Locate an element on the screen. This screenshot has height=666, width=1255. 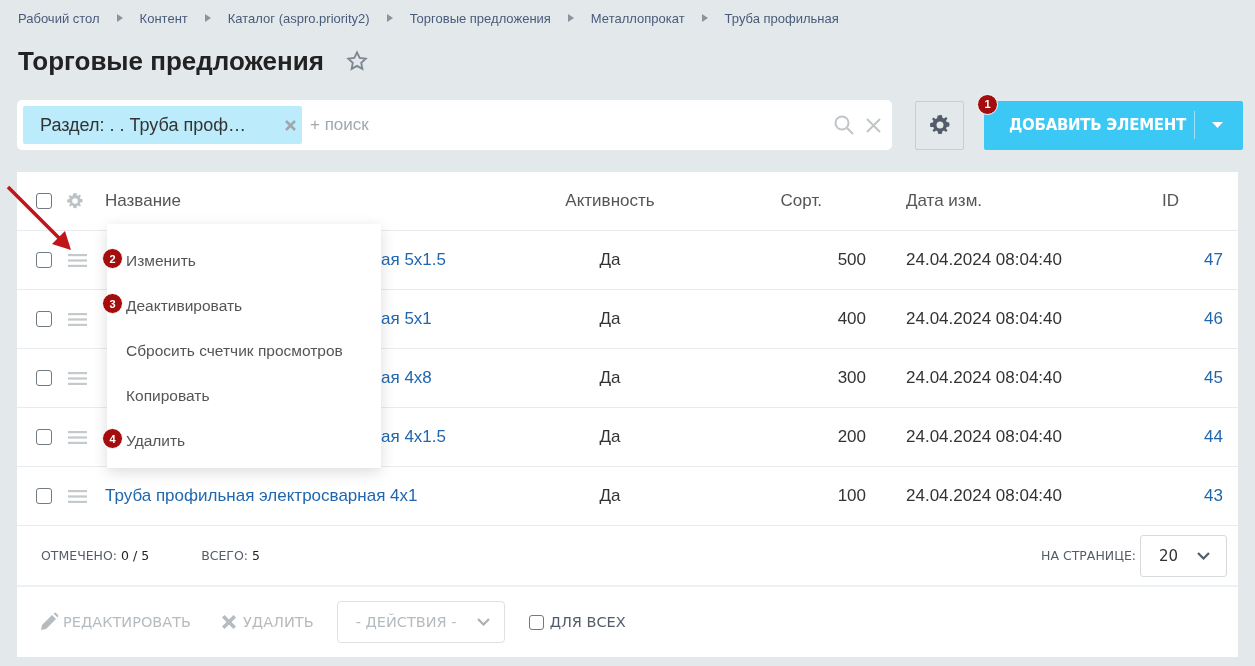
menu-item: Изменить is located at coordinates (252, 260).